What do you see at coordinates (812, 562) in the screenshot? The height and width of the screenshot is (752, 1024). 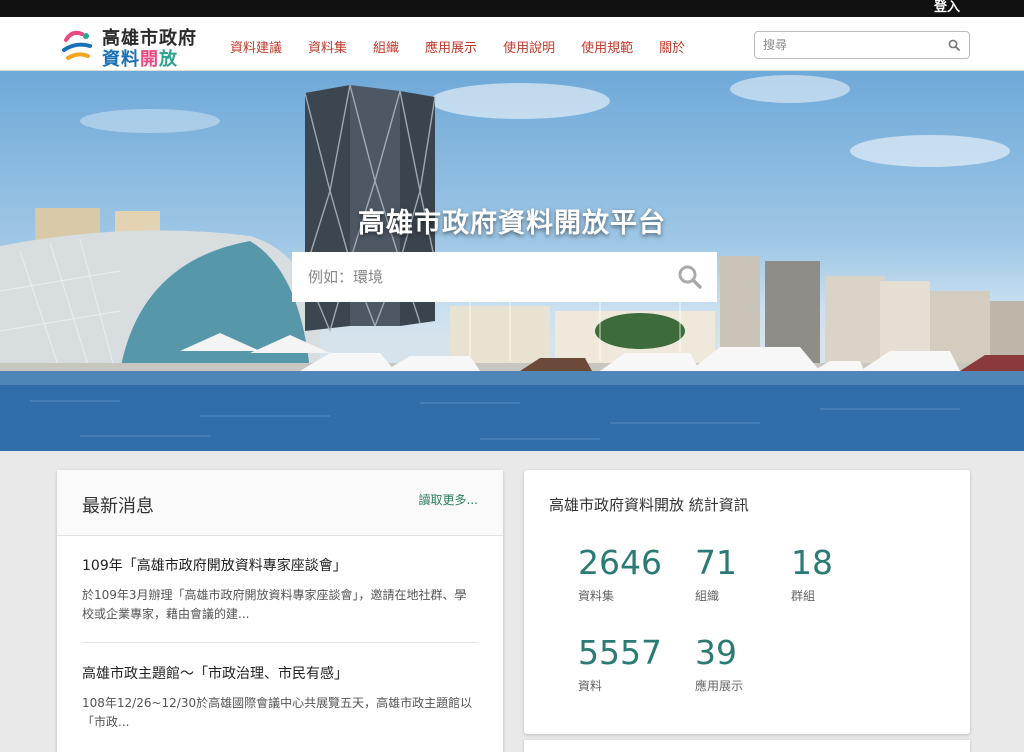 I see `stat-value: 18` at bounding box center [812, 562].